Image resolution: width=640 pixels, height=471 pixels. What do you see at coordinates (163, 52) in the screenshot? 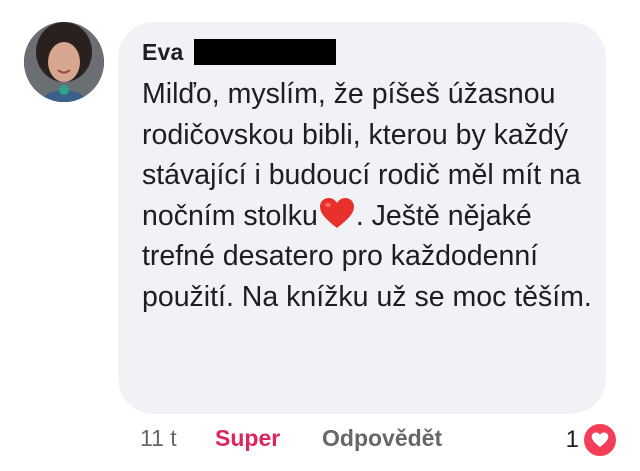
I see `comment-author: Eva` at bounding box center [163, 52].